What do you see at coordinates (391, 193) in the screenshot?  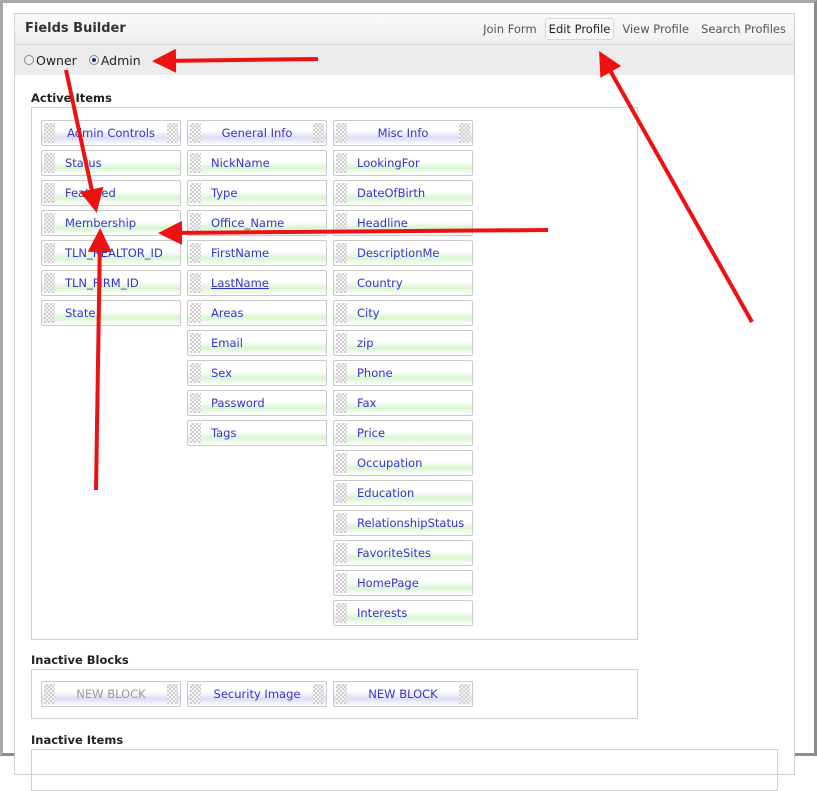 I see `item-label: DateOfBirth` at bounding box center [391, 193].